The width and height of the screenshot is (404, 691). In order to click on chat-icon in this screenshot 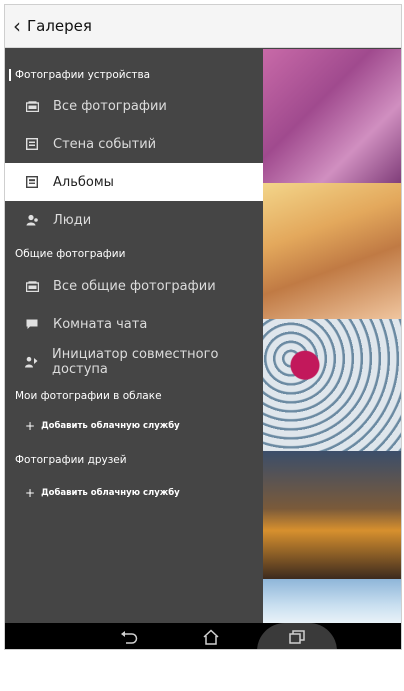, I will do `click(32, 324)`.